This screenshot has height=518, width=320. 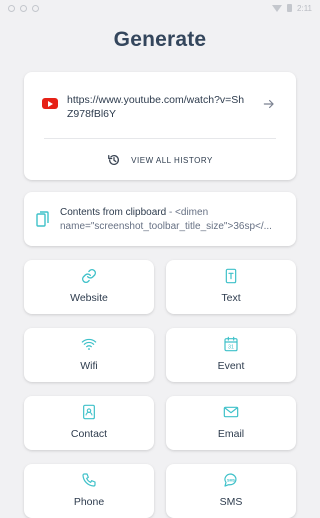 I want to click on svg-text: SMS, so click(x=231, y=480).